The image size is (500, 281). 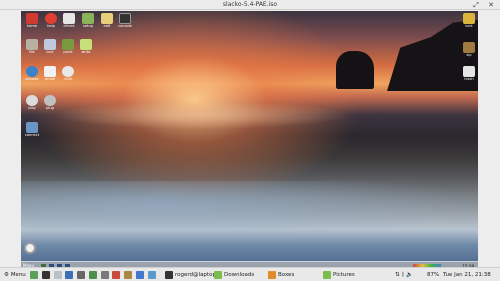 I want to click on spreadsheet-icon, so click(x=92, y=274).